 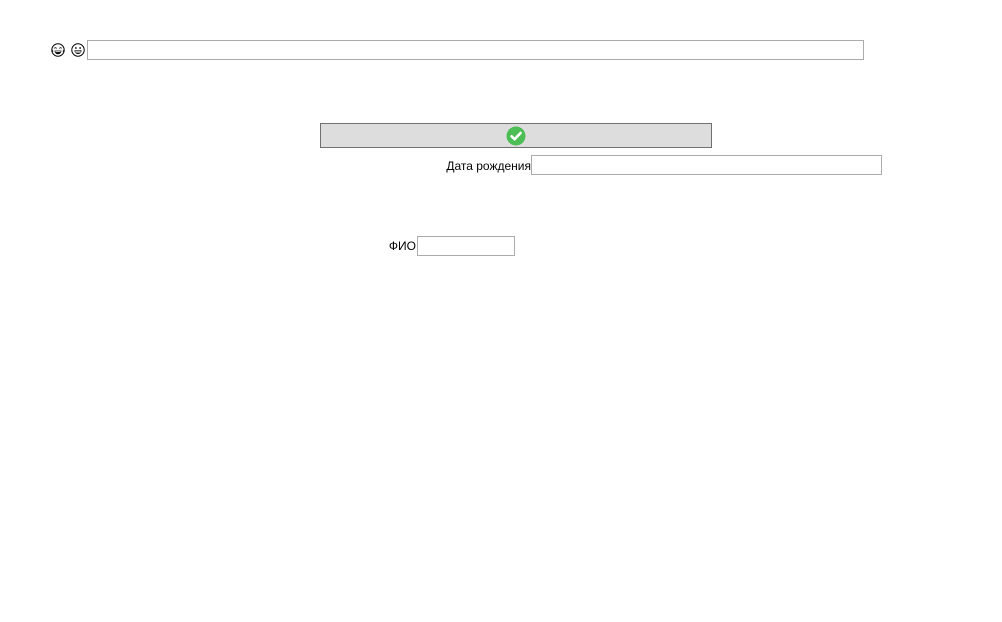 I want to click on confirm-button, so click(x=516, y=135).